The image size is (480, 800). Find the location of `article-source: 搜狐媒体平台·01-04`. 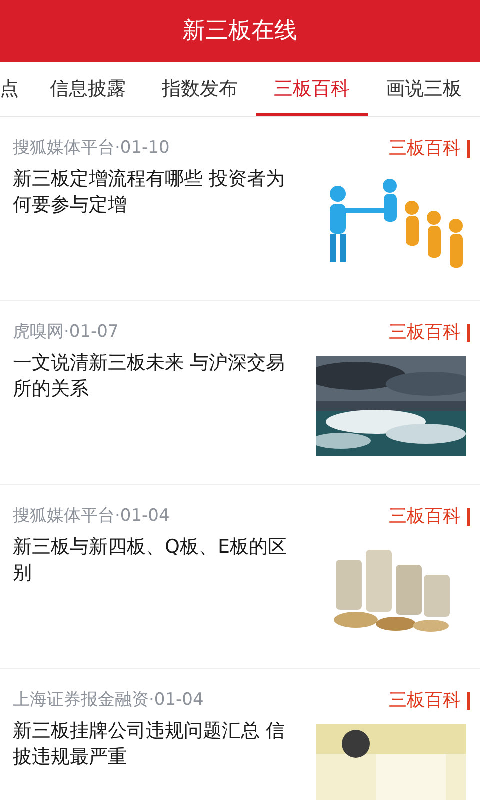

article-source: 搜狐媒体平台·01-04 is located at coordinates (91, 516).